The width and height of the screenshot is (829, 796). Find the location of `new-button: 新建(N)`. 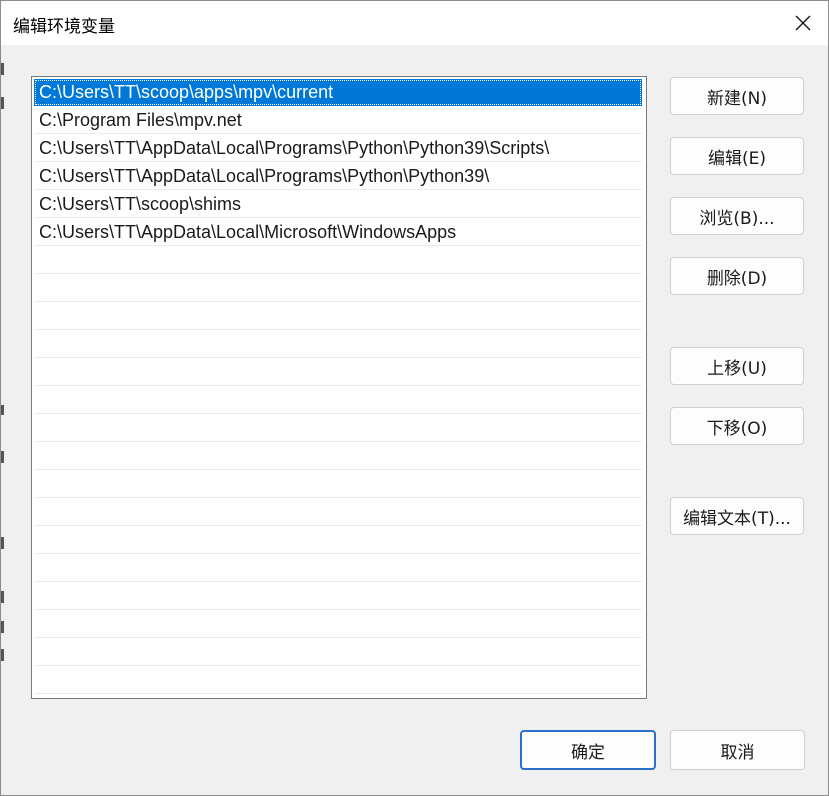

new-button: 新建(N) is located at coordinates (737, 96).